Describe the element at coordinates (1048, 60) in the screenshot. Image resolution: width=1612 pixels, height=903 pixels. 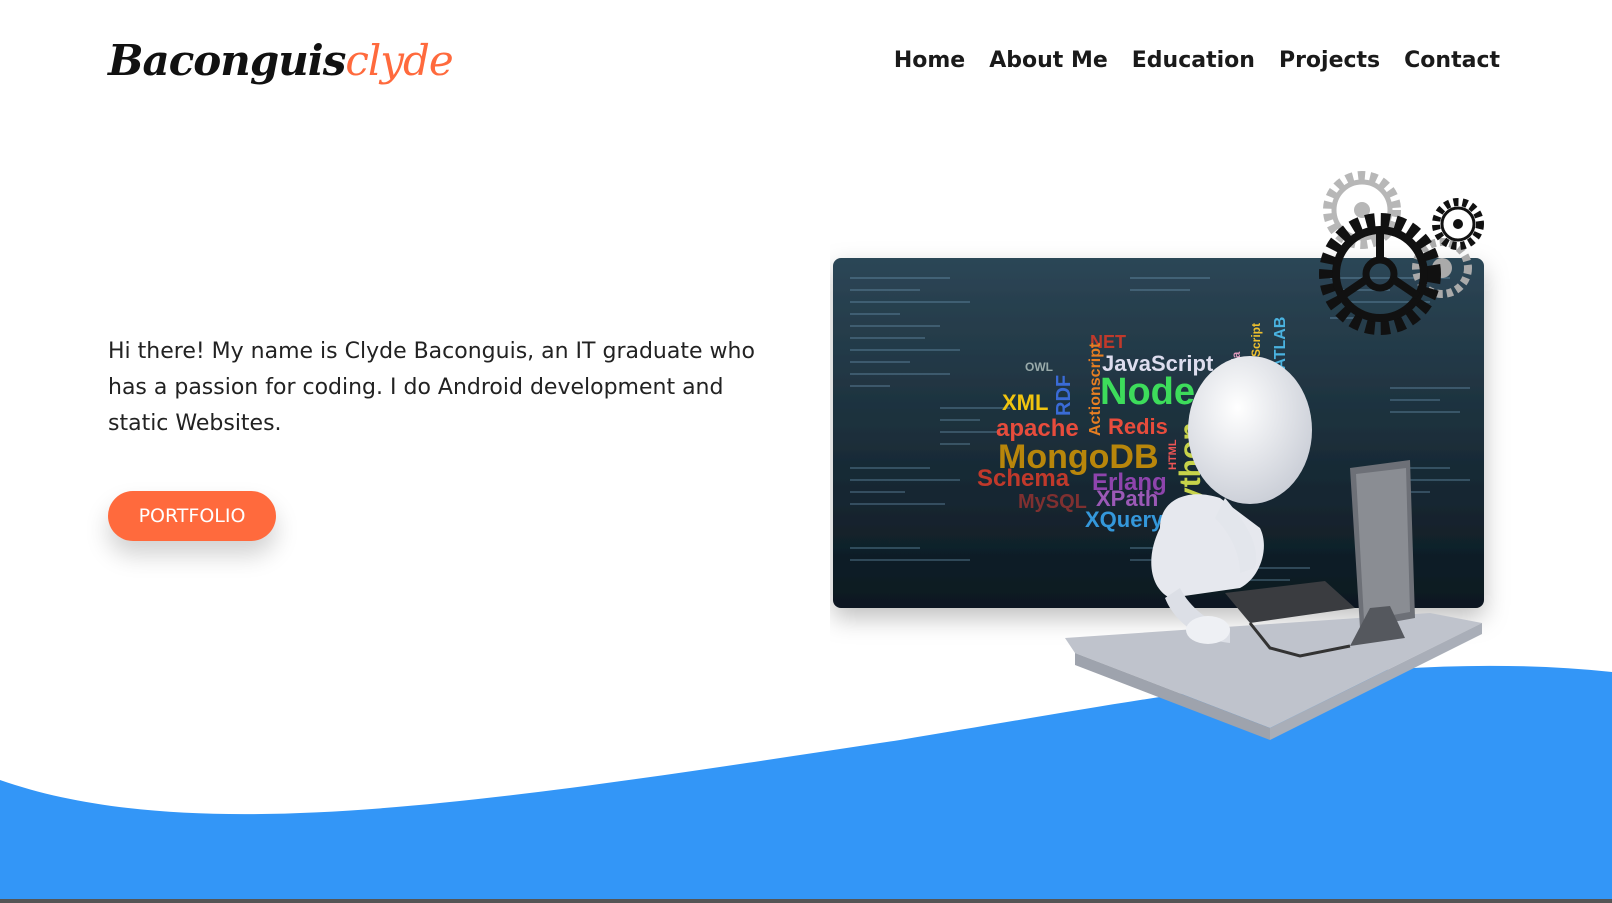
I see `nav-about-me: About Me` at that location.